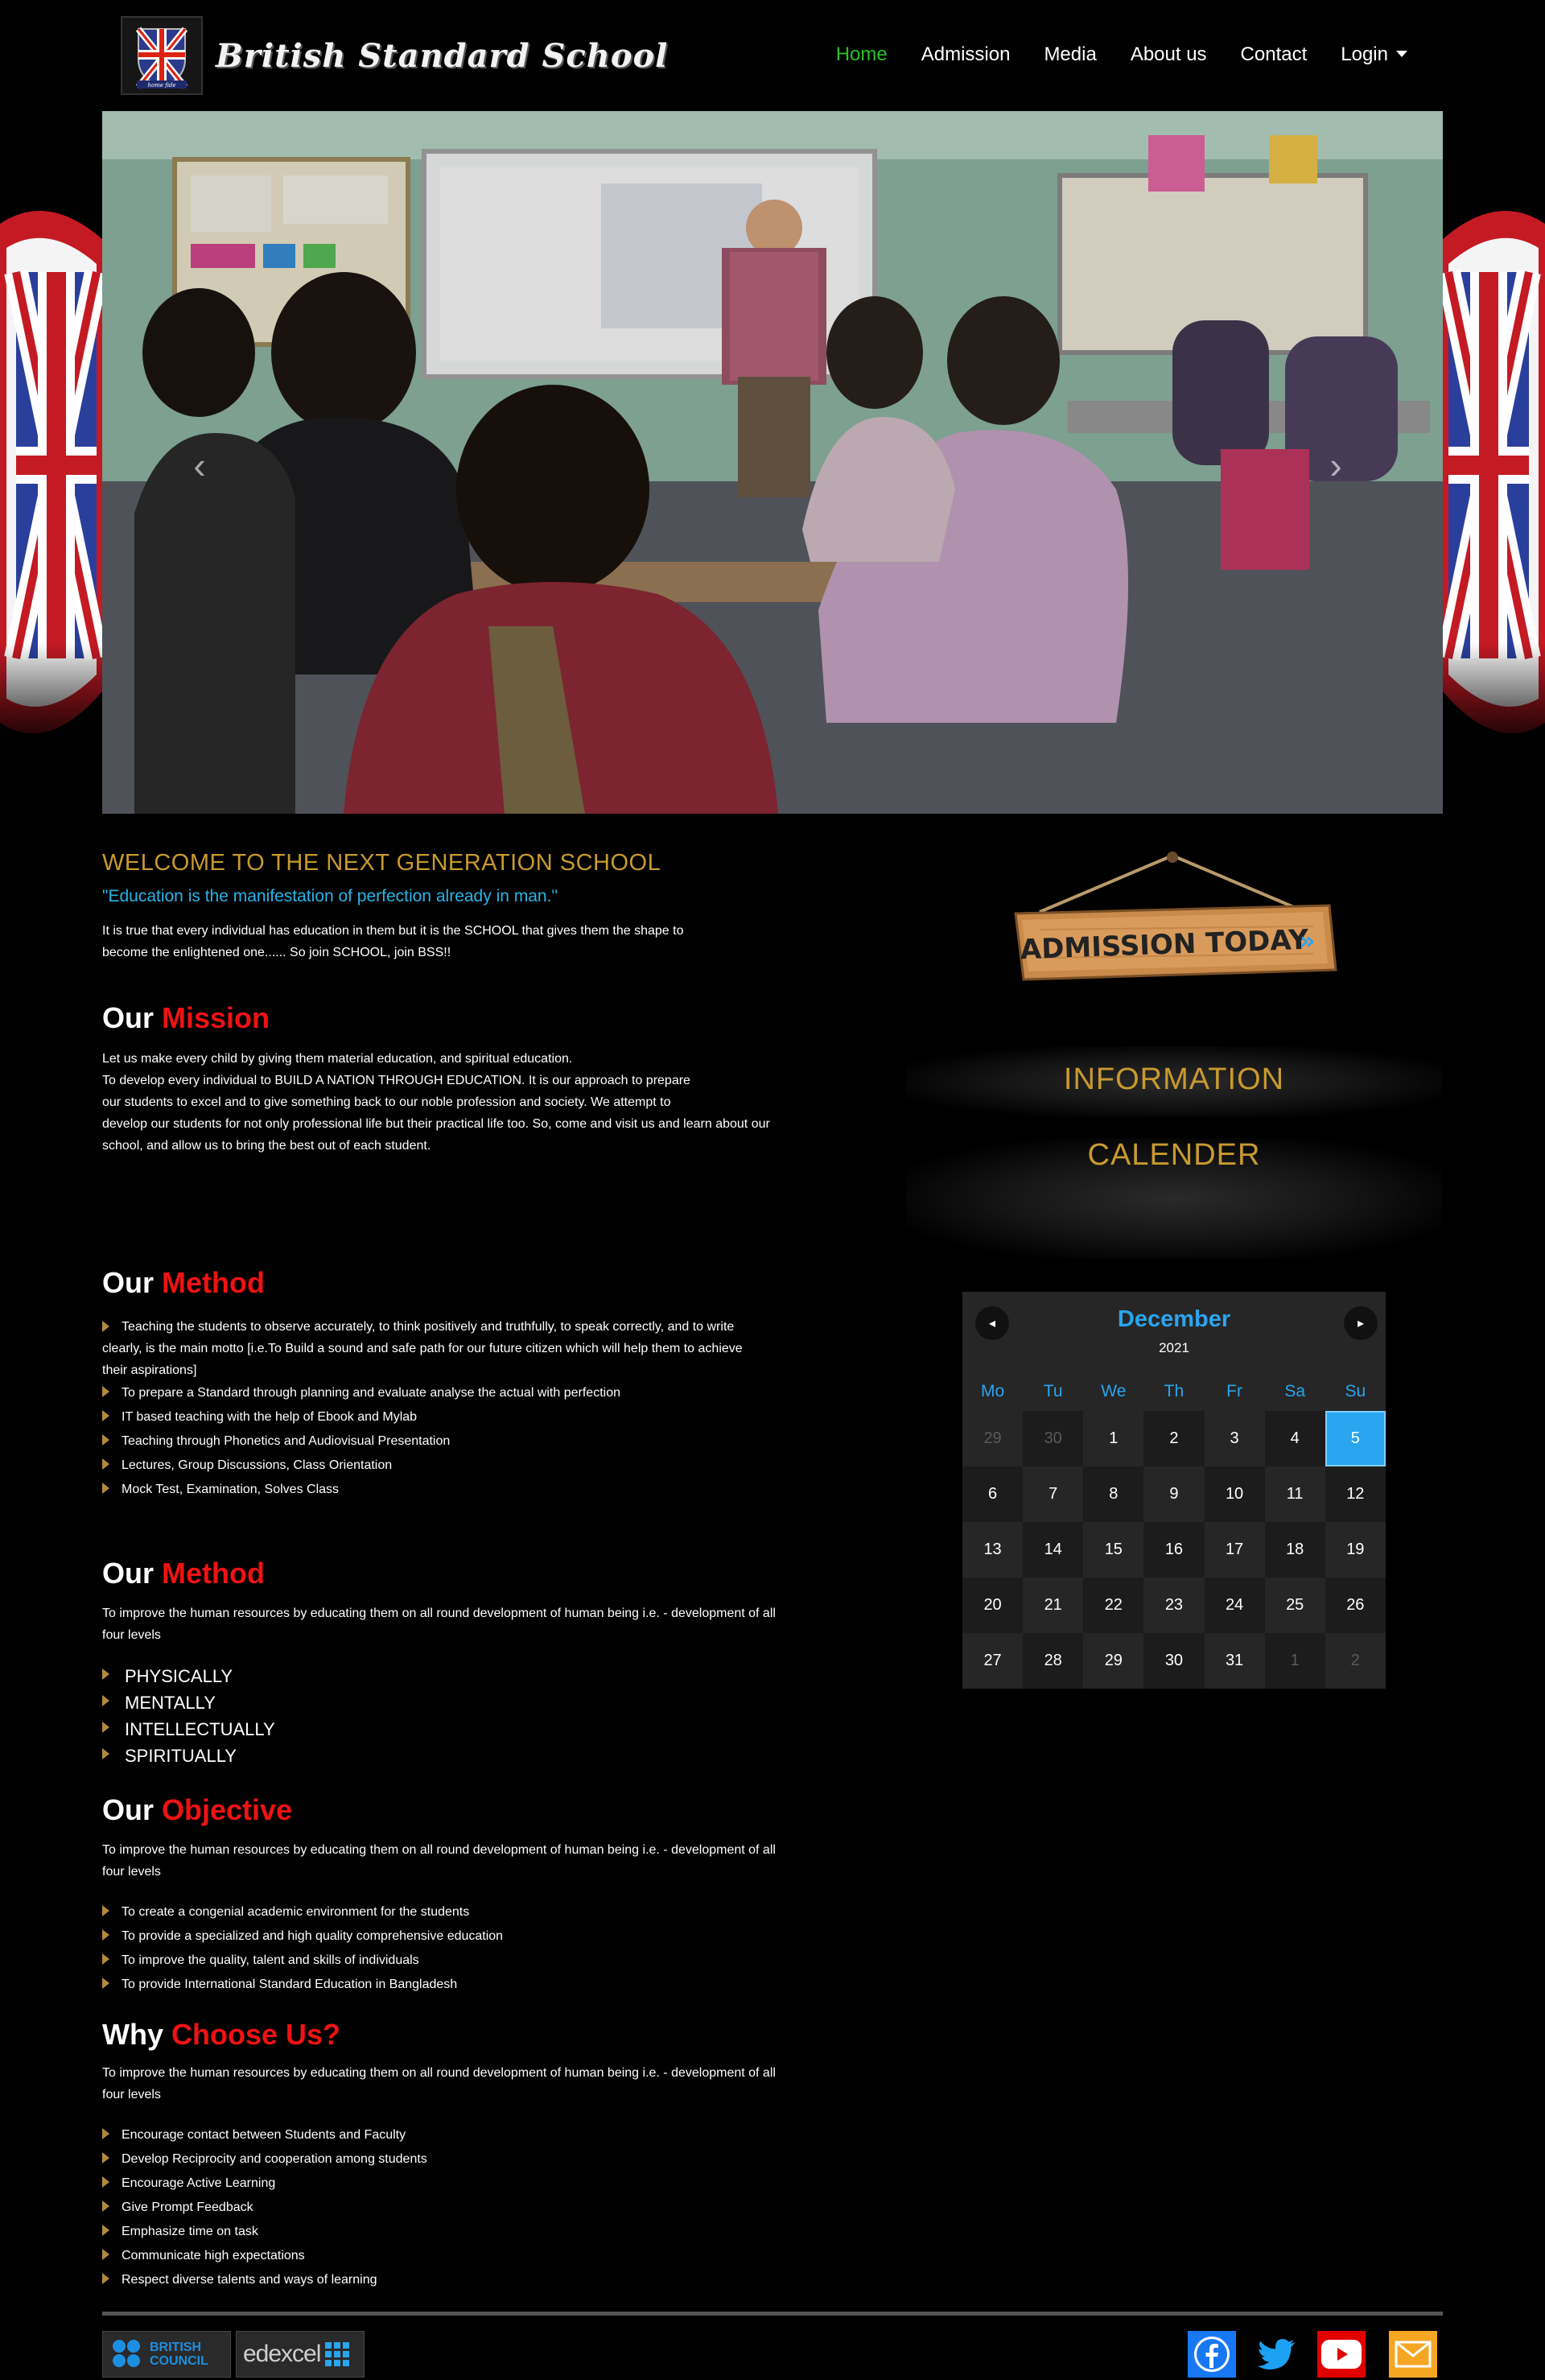 Image resolution: width=1545 pixels, height=2380 pixels. What do you see at coordinates (1174, 1155) in the screenshot?
I see `calendar-label: CALENDER` at bounding box center [1174, 1155].